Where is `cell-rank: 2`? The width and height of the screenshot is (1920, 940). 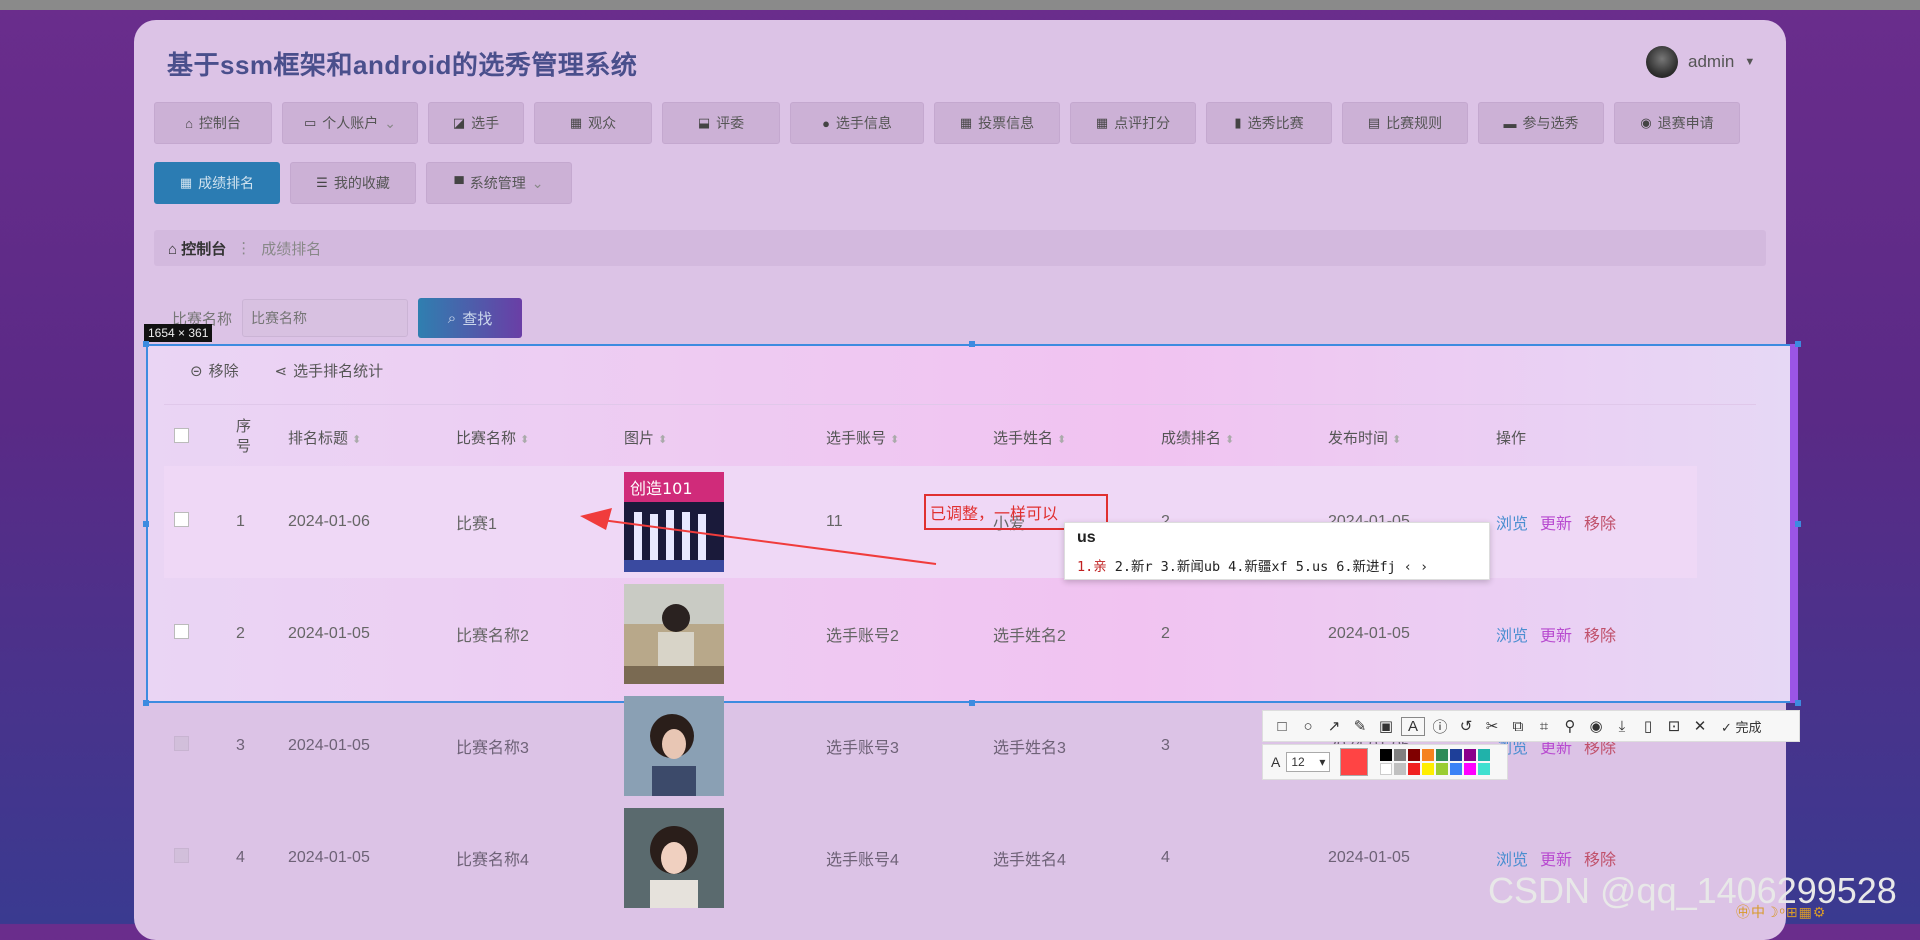
cell-rank: 2 is located at coordinates (1165, 633).